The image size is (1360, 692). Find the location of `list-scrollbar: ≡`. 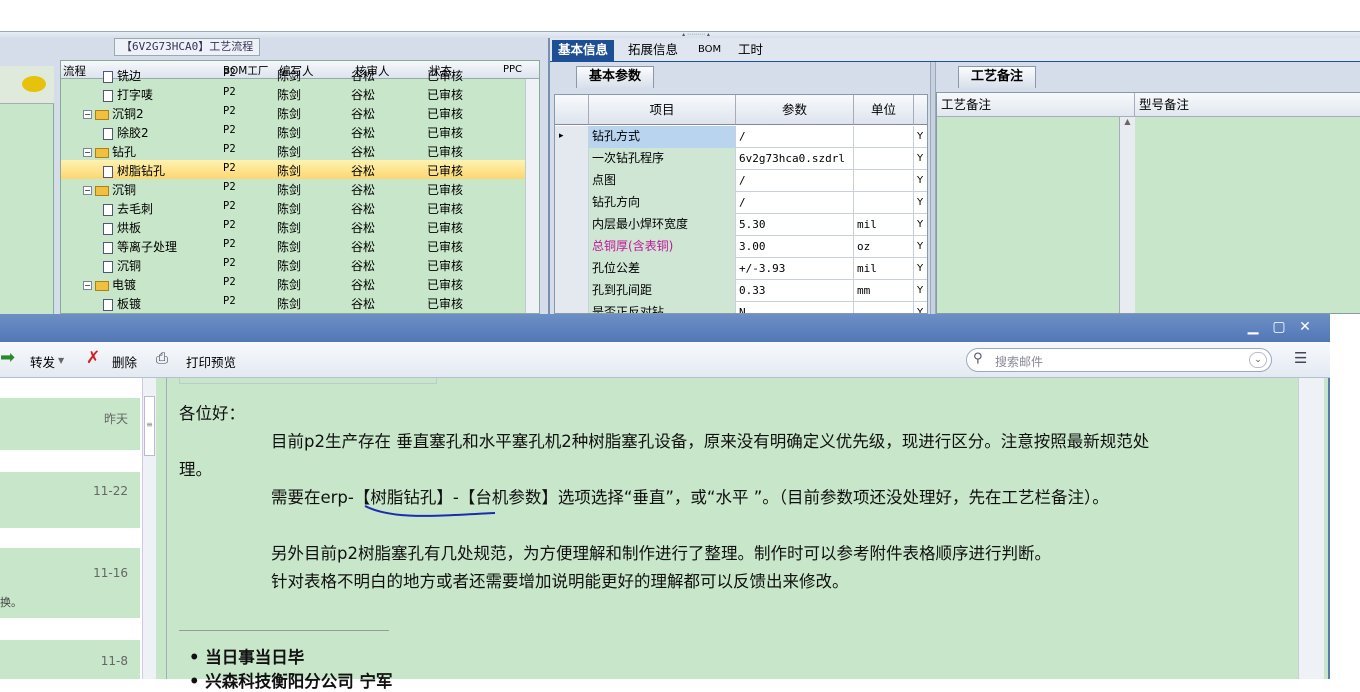

list-scrollbar: ≡ is located at coordinates (149, 528).